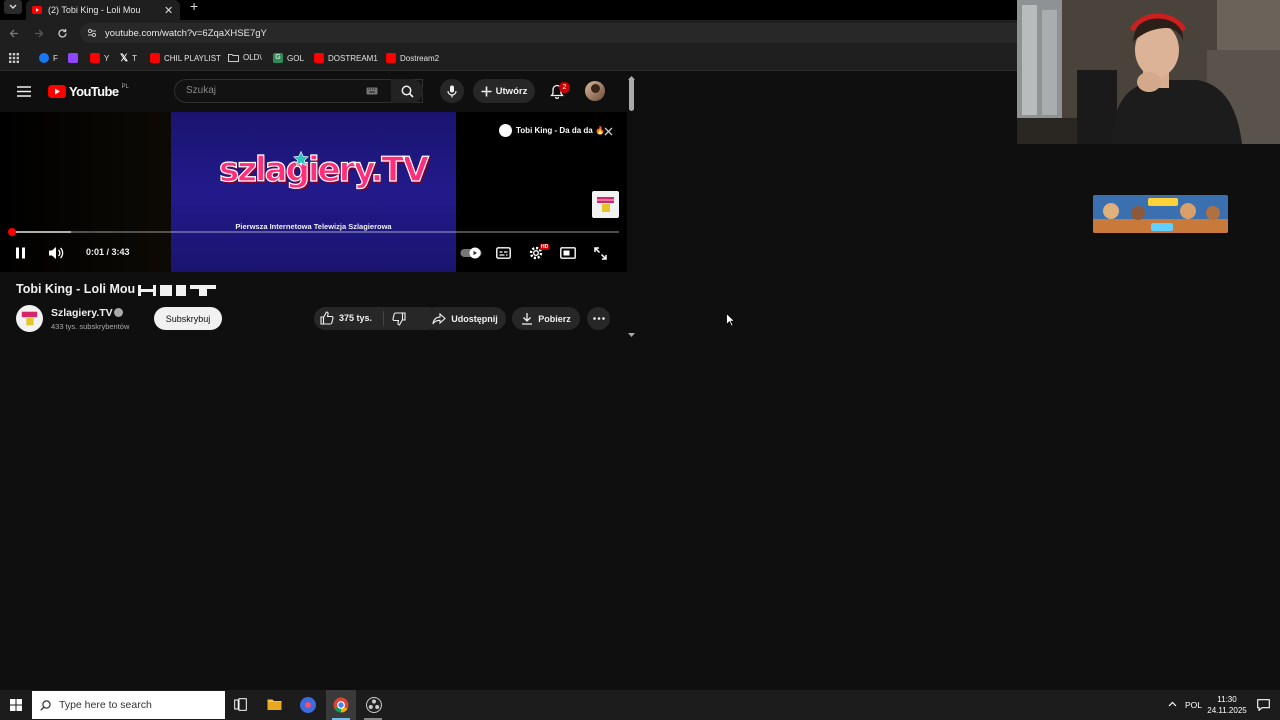 The width and height of the screenshot is (1280, 720). I want to click on subscriber-count: 433 tys. subskrybentów, so click(90, 326).